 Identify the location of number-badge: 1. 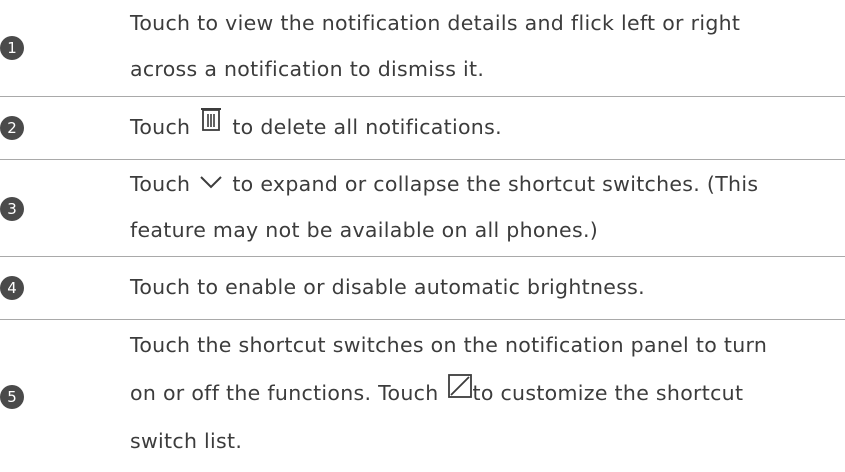
(12, 48).